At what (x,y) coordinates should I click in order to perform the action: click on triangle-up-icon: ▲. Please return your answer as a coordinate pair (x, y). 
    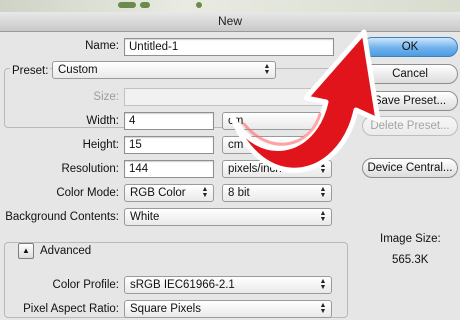
    Looking at the image, I should click on (26, 251).